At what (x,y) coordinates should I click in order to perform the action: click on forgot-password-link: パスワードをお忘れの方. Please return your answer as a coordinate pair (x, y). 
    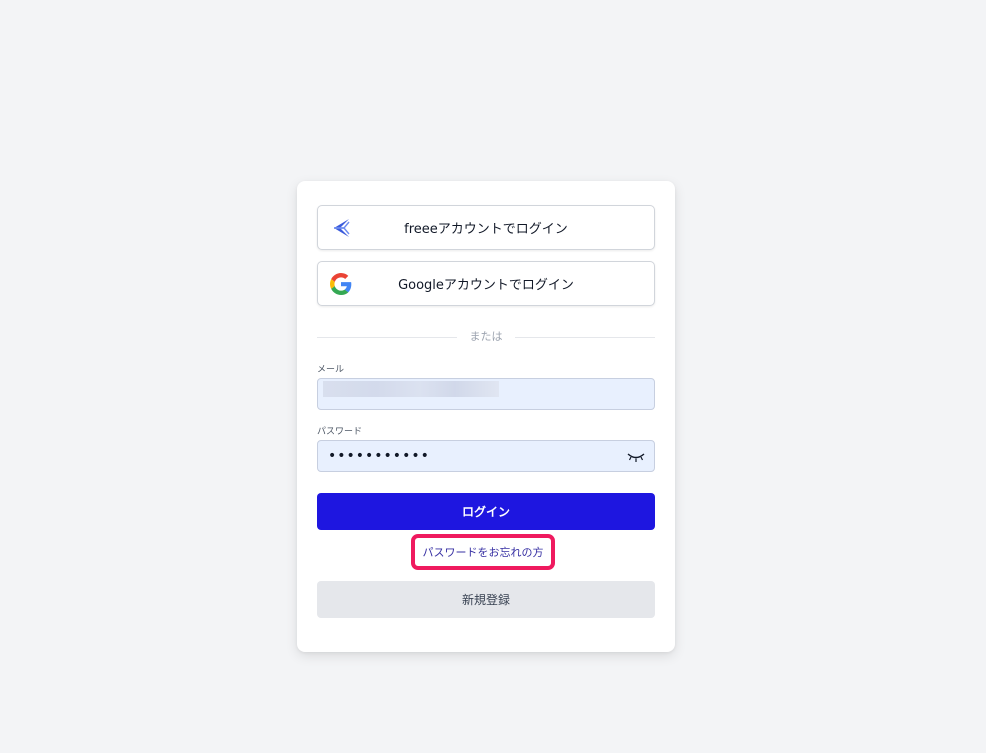
    Looking at the image, I should click on (483, 552).